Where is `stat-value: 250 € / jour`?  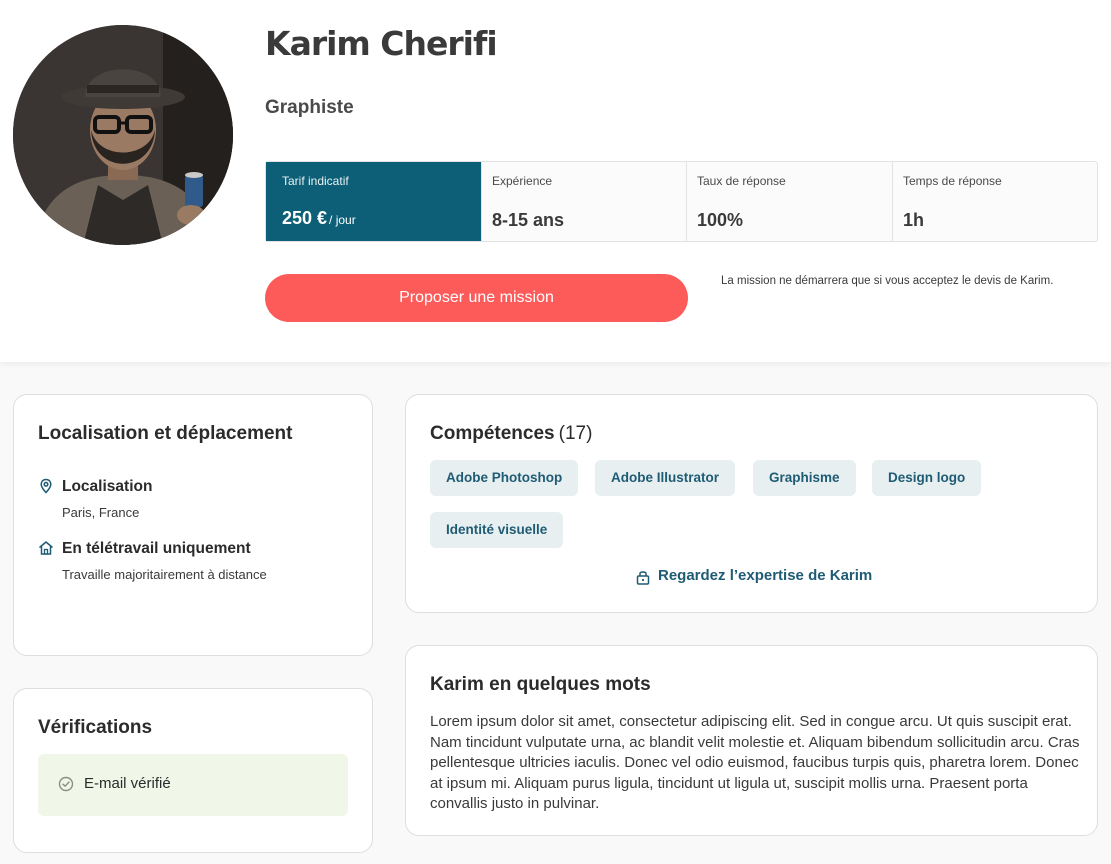
stat-value: 250 € / jour is located at coordinates (319, 218).